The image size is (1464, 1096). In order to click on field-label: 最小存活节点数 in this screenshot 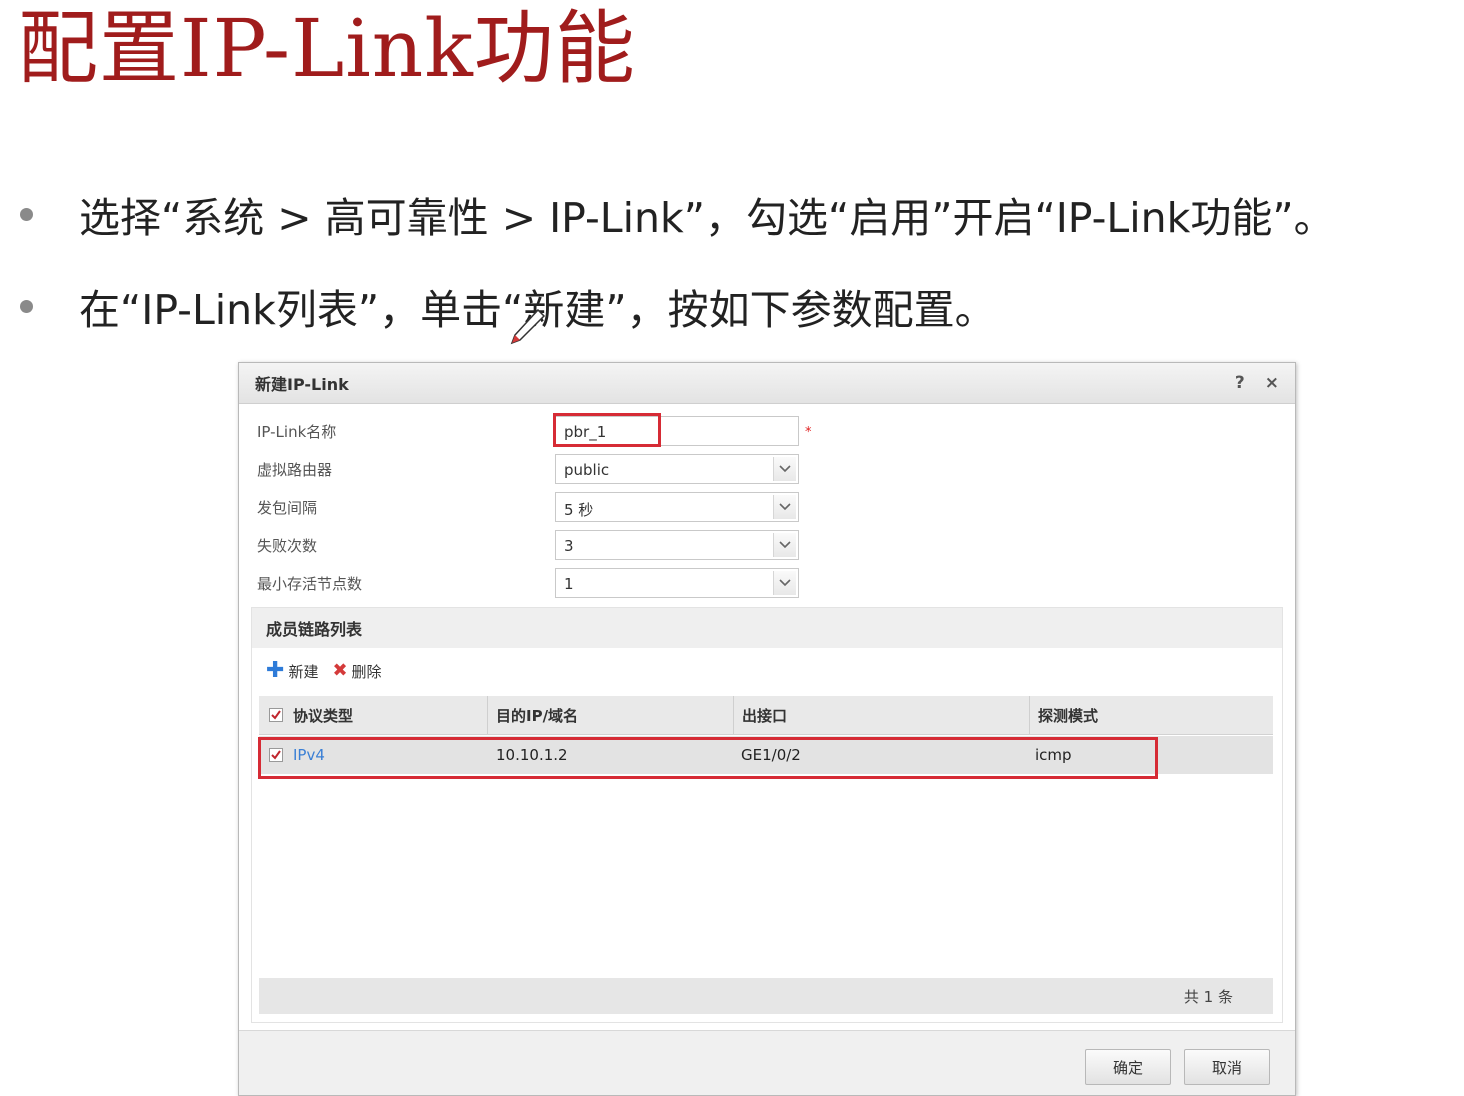, I will do `click(310, 584)`.